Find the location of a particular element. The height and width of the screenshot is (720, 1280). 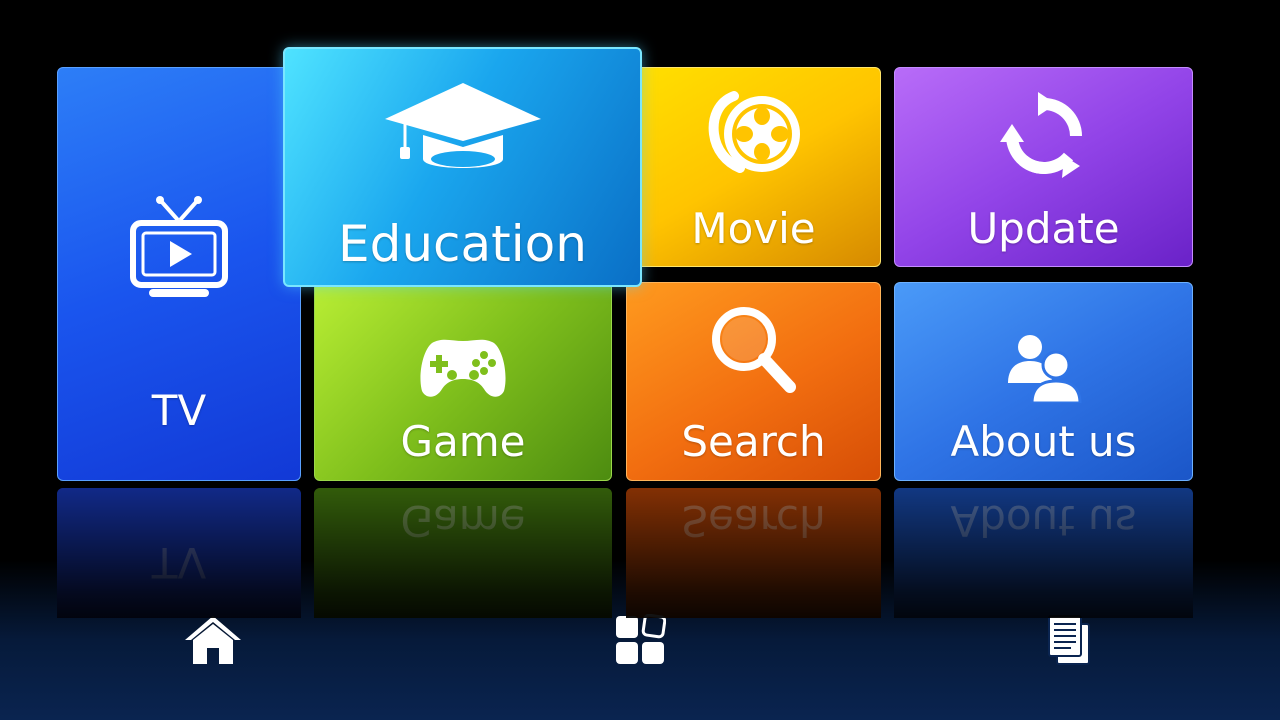

tile-search-label: Search is located at coordinates (753, 441).